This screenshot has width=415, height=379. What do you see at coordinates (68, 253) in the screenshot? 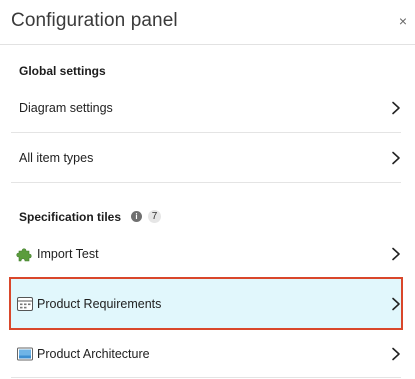
I see `spec-tile-label: Import Test` at bounding box center [68, 253].